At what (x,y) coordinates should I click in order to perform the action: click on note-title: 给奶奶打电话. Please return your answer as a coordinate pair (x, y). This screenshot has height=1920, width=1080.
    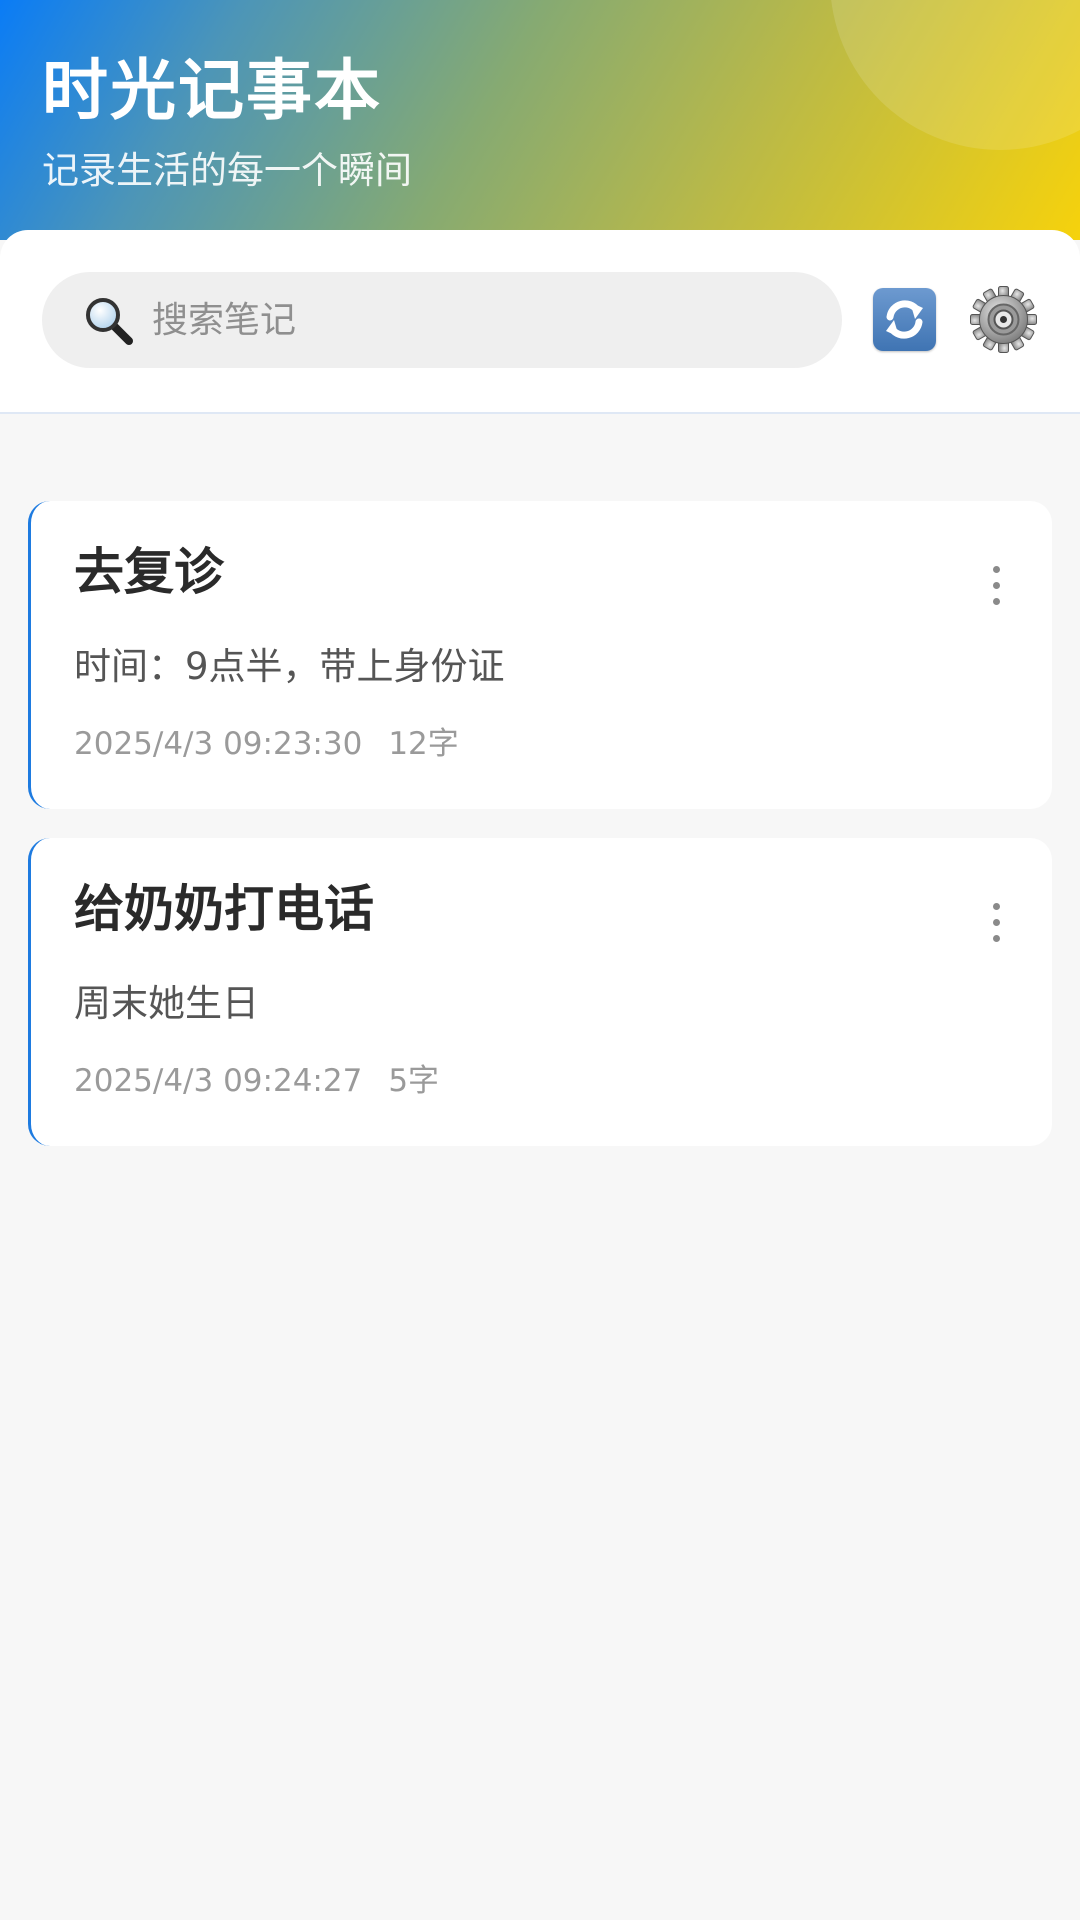
    Looking at the image, I should click on (224, 909).